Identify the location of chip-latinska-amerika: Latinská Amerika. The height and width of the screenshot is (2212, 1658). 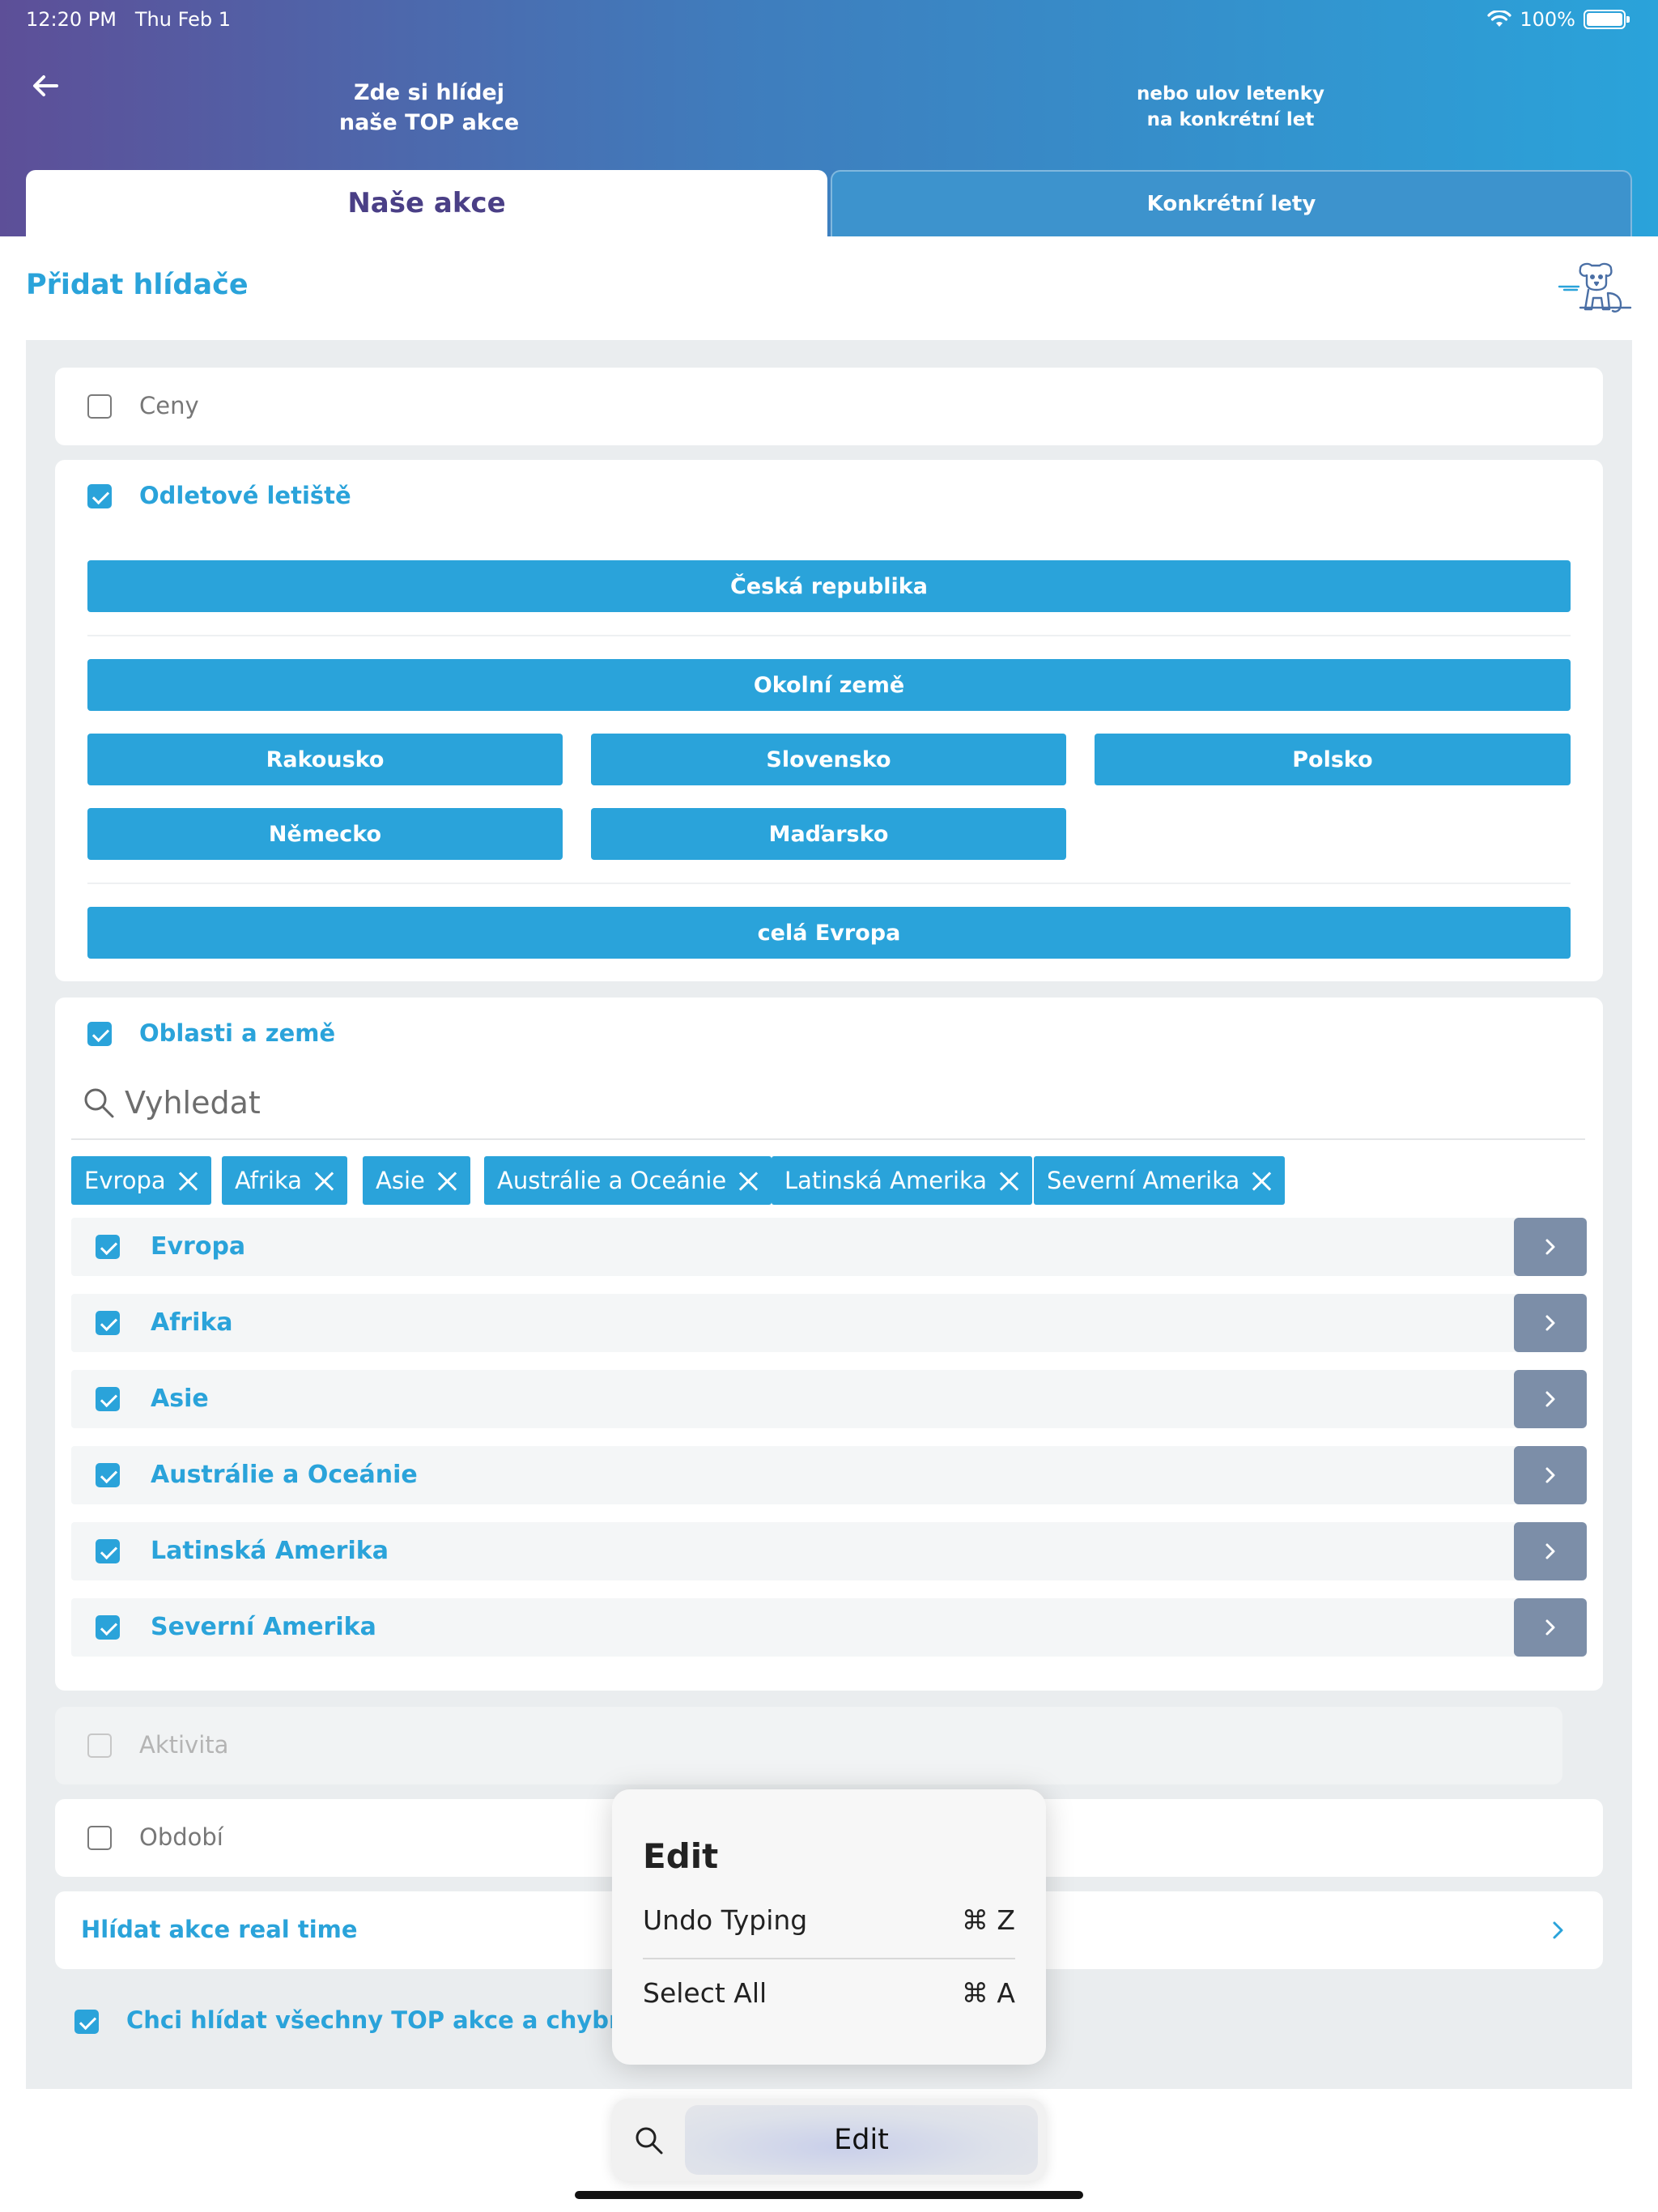
(902, 1180).